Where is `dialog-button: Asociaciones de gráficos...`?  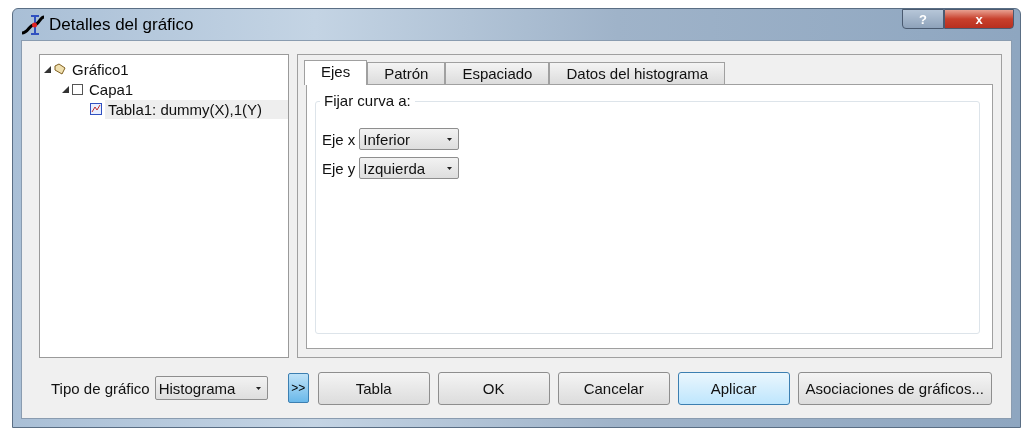
dialog-button: Asociaciones de gráficos... is located at coordinates (894, 388).